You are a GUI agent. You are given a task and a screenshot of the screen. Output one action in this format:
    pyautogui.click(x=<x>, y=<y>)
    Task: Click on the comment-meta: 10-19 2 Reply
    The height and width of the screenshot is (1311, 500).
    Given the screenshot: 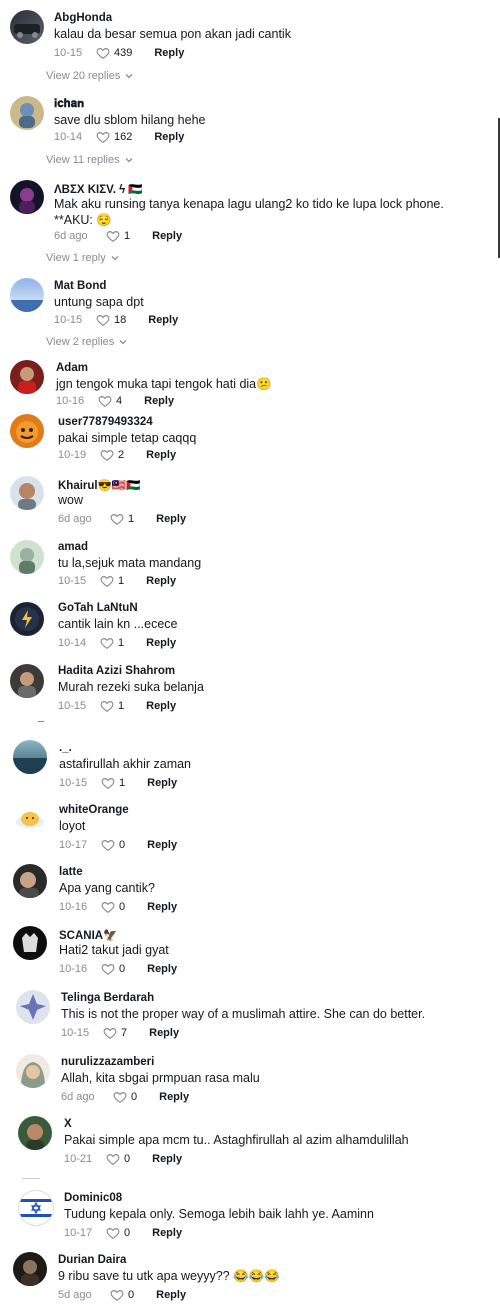 What is the action you would take?
    pyautogui.click(x=117, y=455)
    